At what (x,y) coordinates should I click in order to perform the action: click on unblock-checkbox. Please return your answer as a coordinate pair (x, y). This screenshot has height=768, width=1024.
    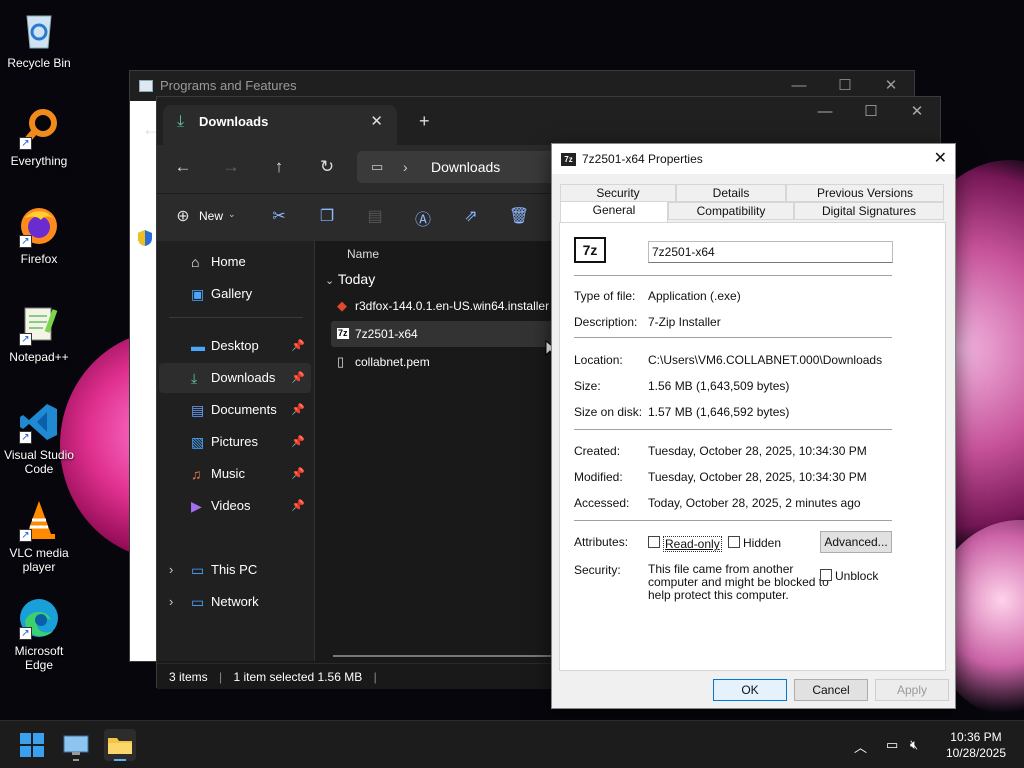
    Looking at the image, I should click on (826, 575).